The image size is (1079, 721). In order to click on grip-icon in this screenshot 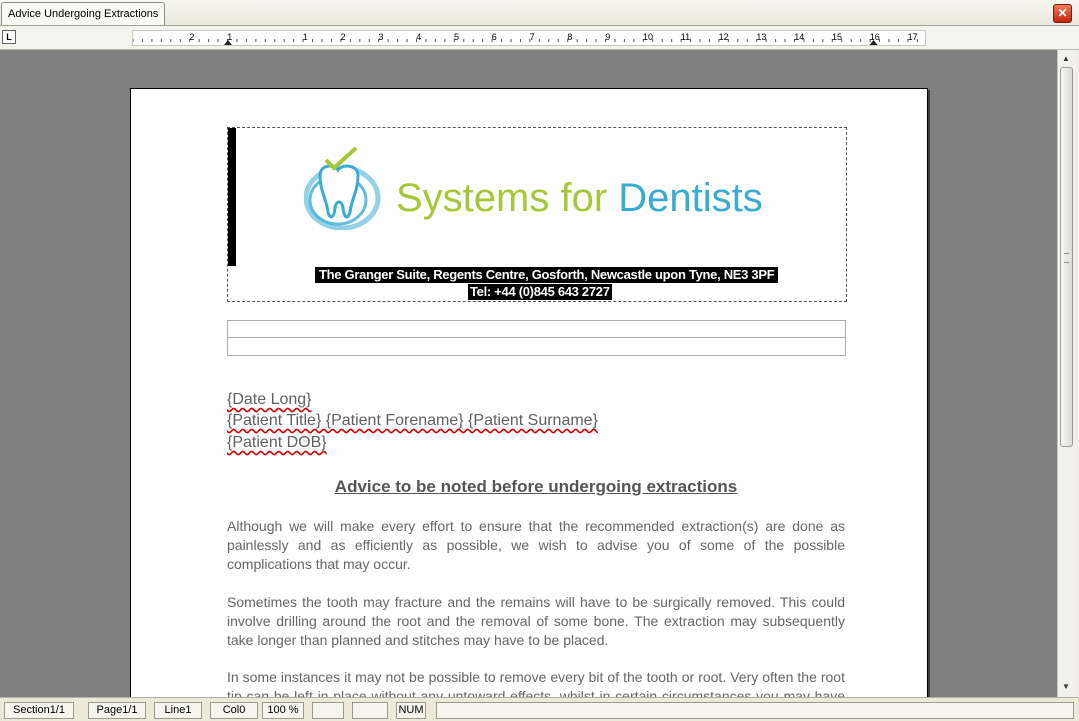, I will do `click(1066, 258)`.